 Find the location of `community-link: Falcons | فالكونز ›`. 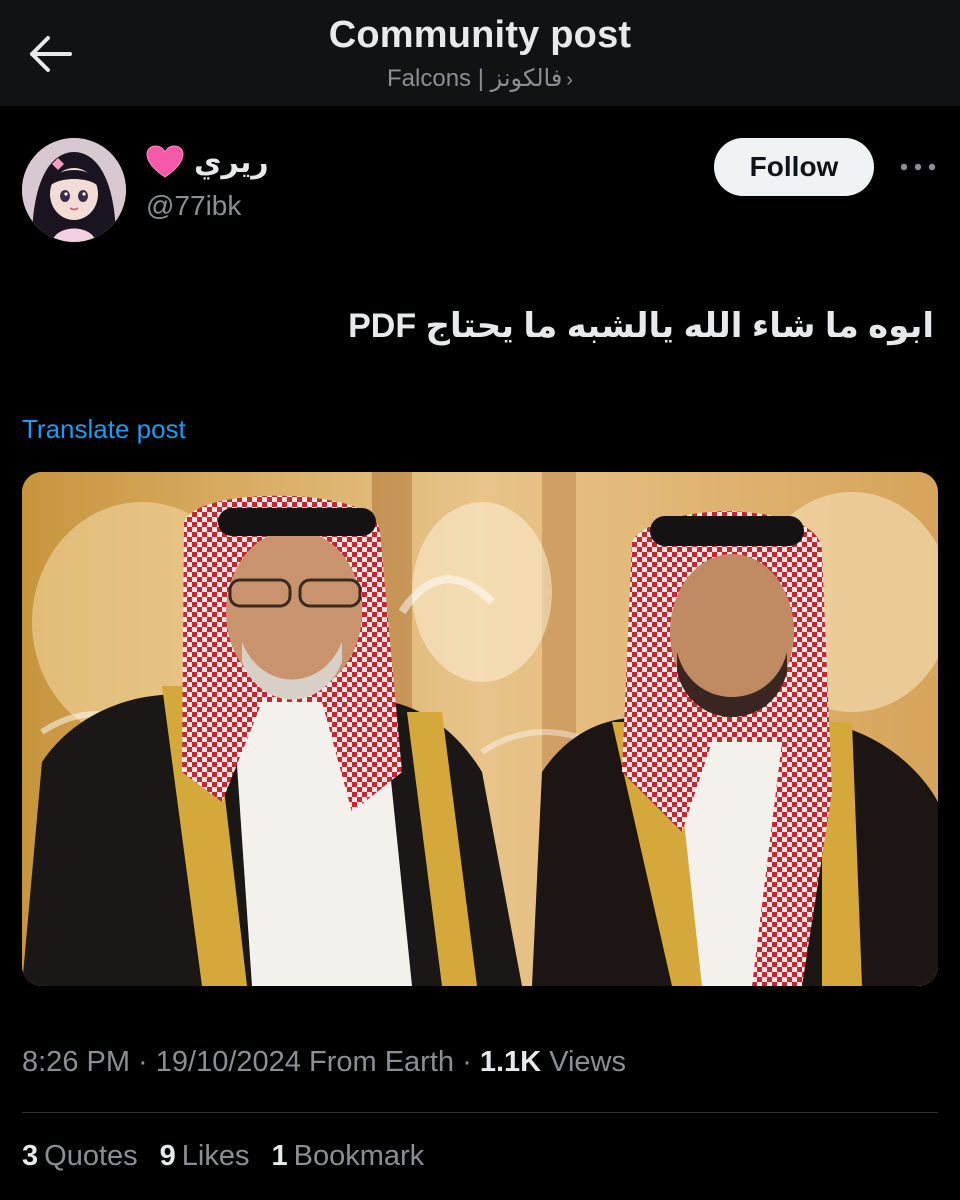

community-link: Falcons | فالكونز › is located at coordinates (480, 78).